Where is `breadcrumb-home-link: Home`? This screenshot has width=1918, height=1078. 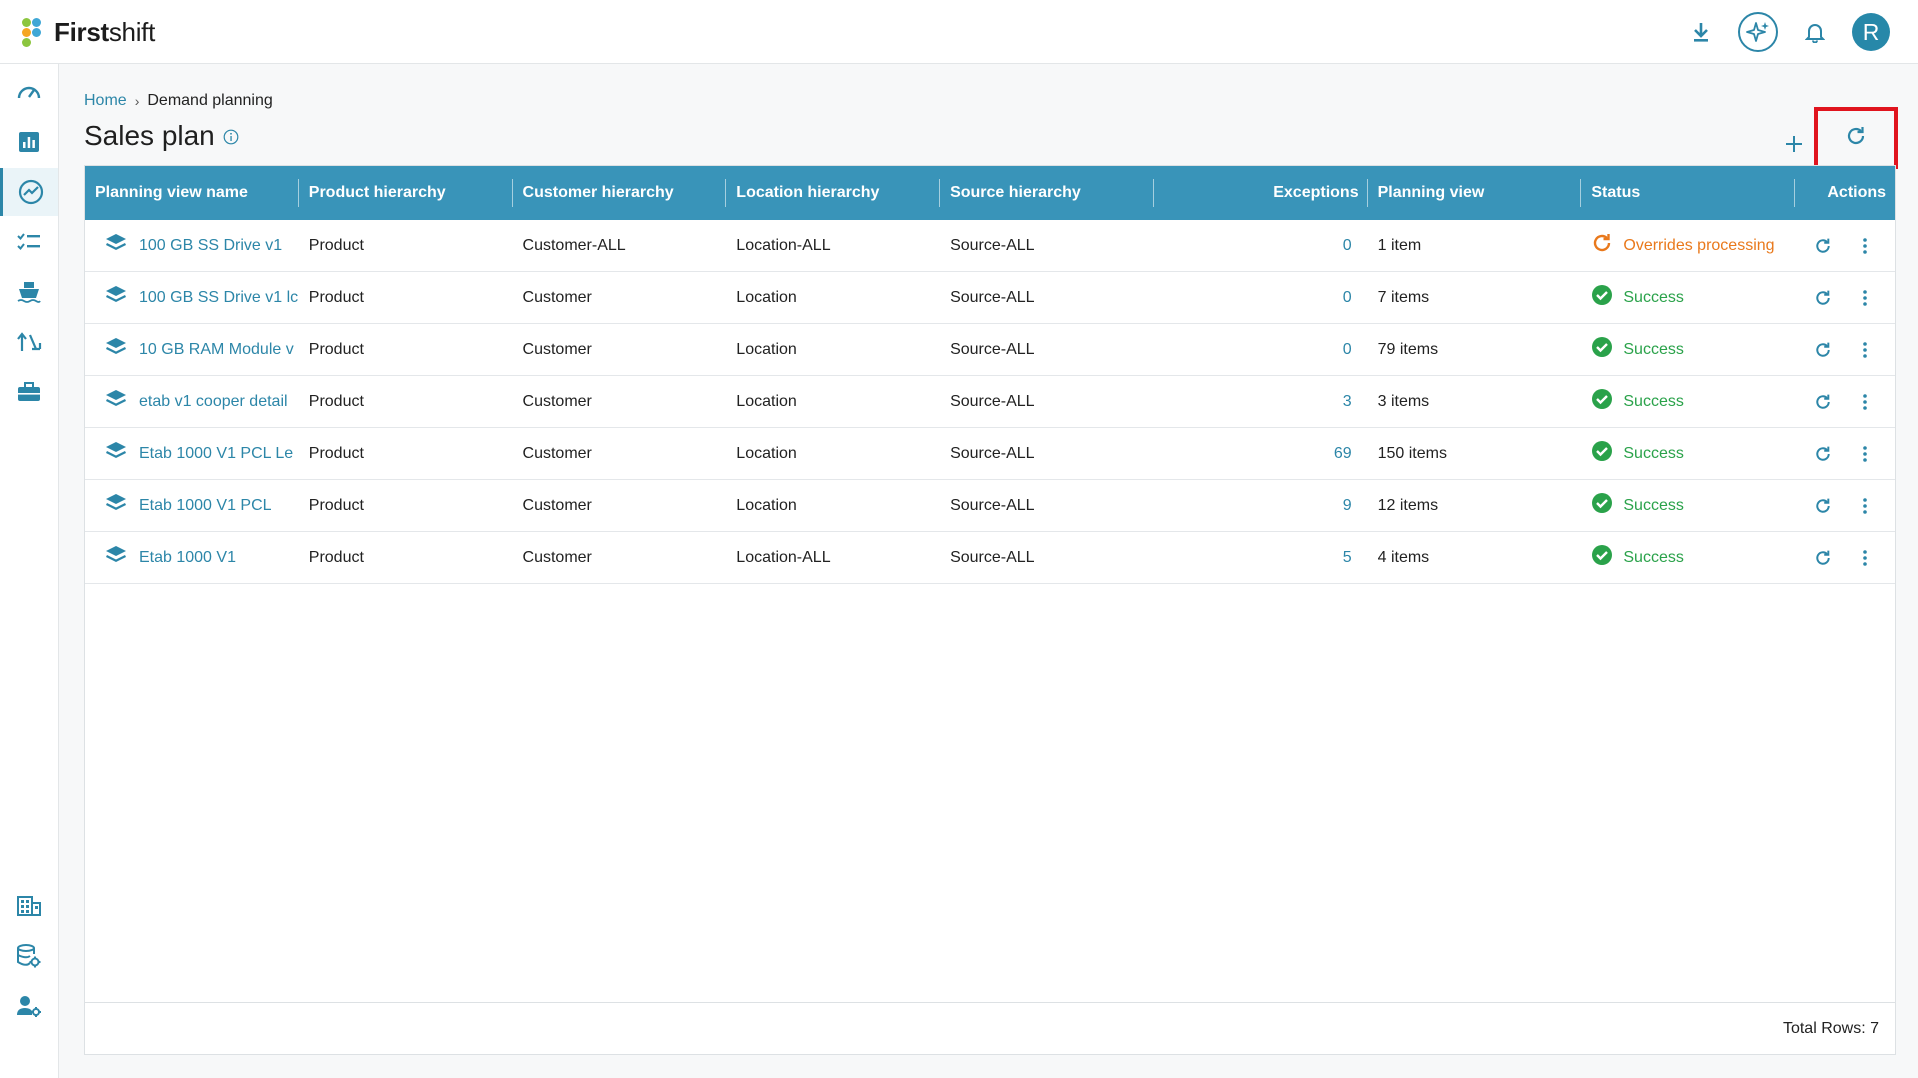 breadcrumb-home-link: Home is located at coordinates (105, 101).